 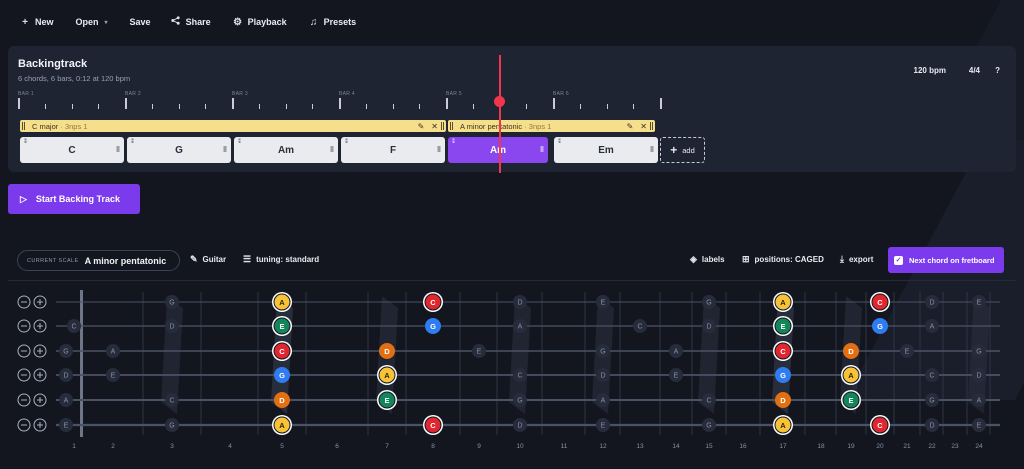 I want to click on bar-label: BAR 2, so click(x=133, y=94).